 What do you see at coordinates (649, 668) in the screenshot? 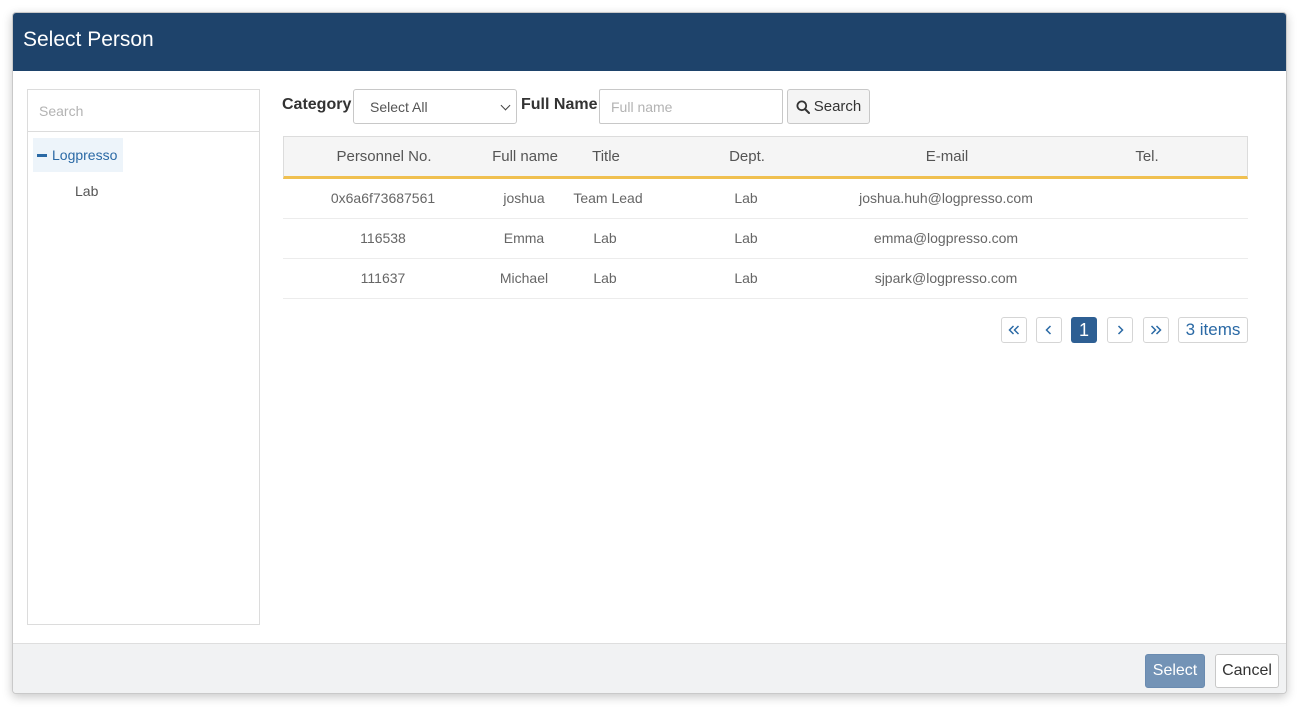
I see `dialog-footer: Select Cancel` at bounding box center [649, 668].